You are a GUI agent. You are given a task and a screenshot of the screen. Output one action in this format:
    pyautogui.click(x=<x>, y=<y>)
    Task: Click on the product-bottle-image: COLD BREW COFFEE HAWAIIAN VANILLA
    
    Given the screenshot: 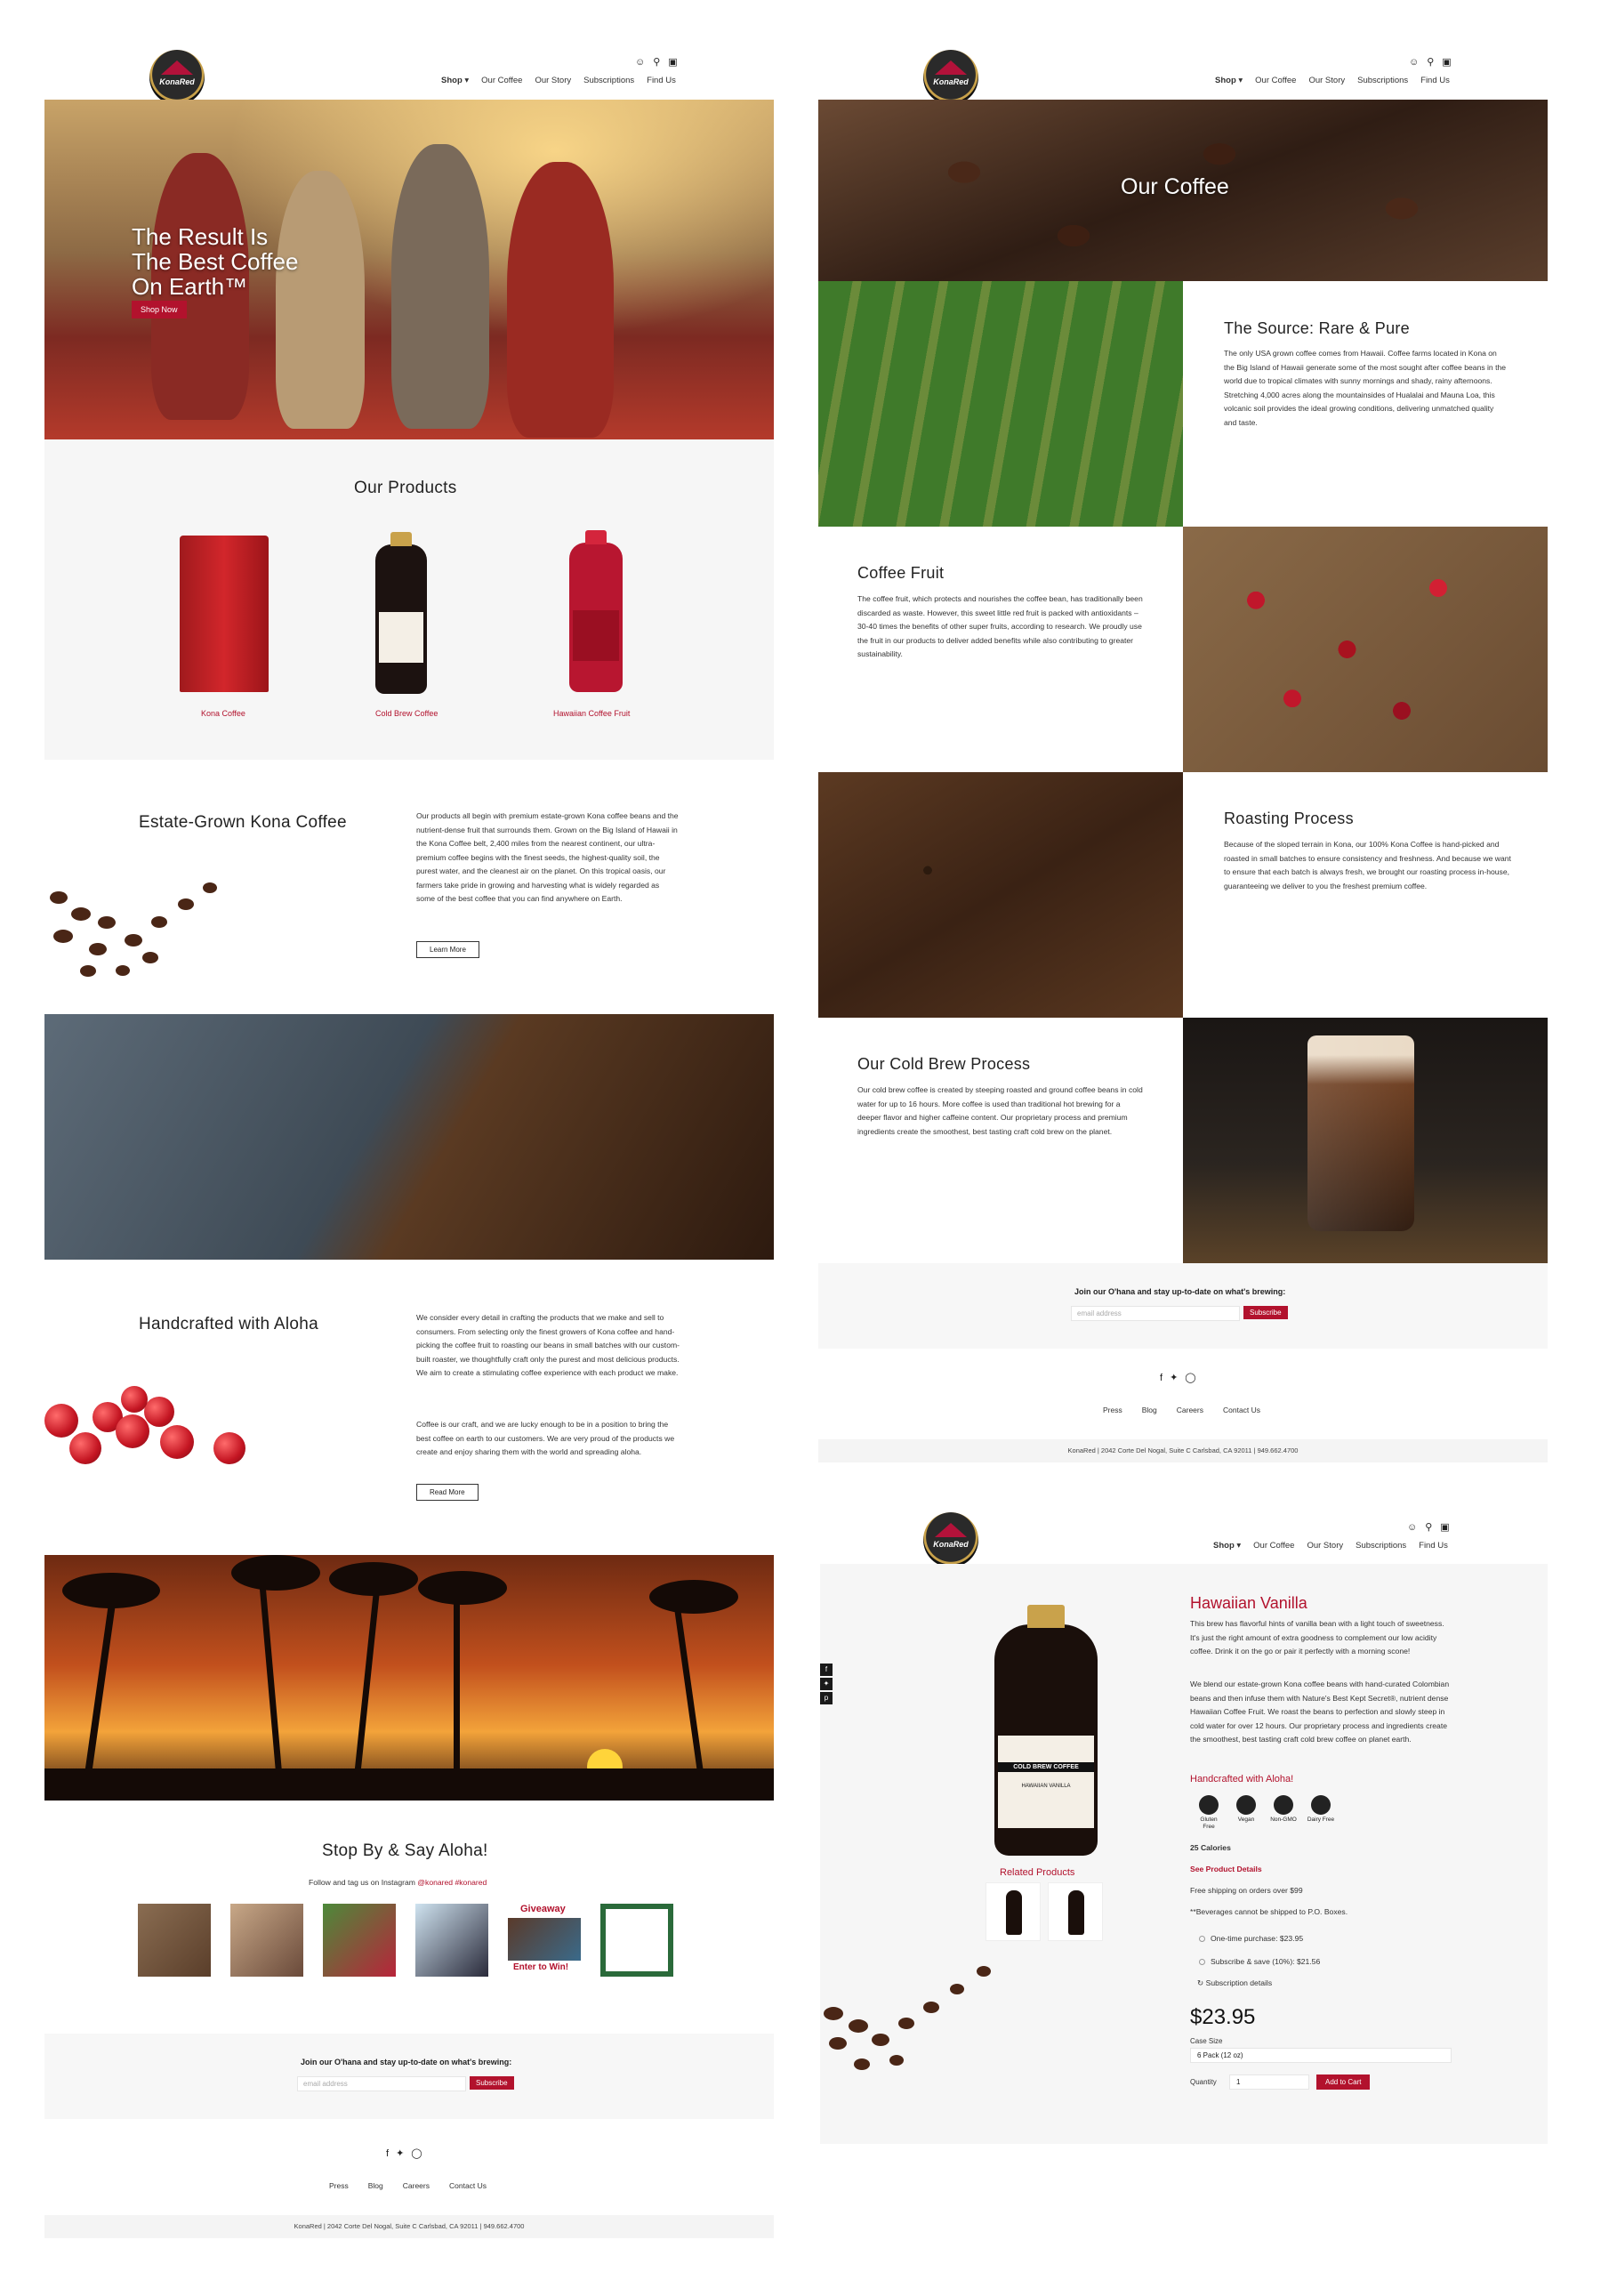 What is the action you would take?
    pyautogui.click(x=1046, y=1731)
    